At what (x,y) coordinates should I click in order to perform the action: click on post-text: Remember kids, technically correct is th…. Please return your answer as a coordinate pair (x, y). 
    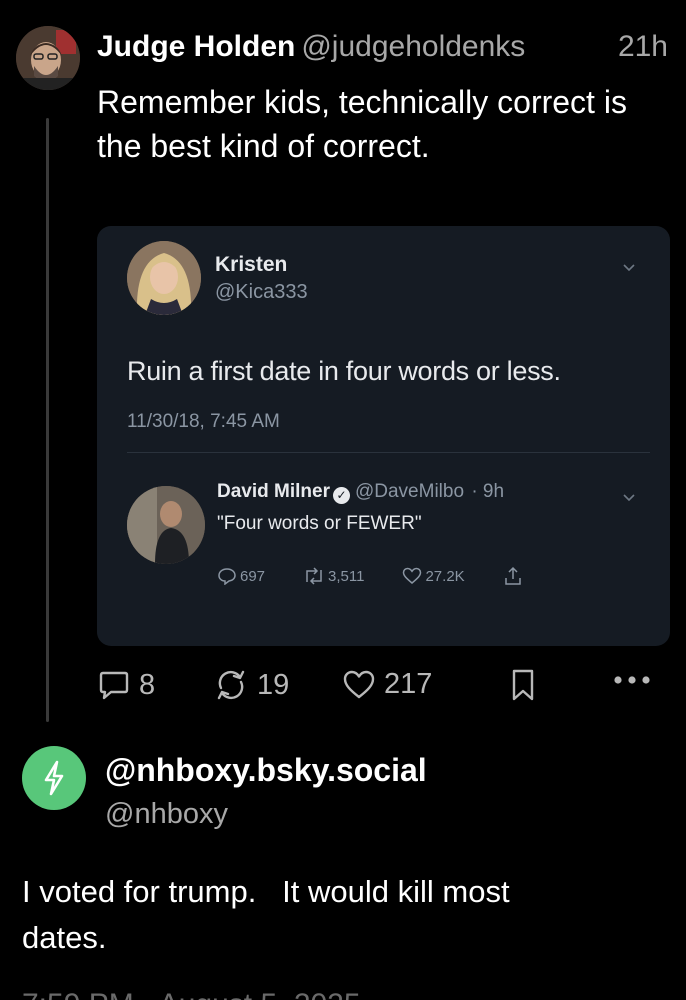
    Looking at the image, I should click on (362, 124).